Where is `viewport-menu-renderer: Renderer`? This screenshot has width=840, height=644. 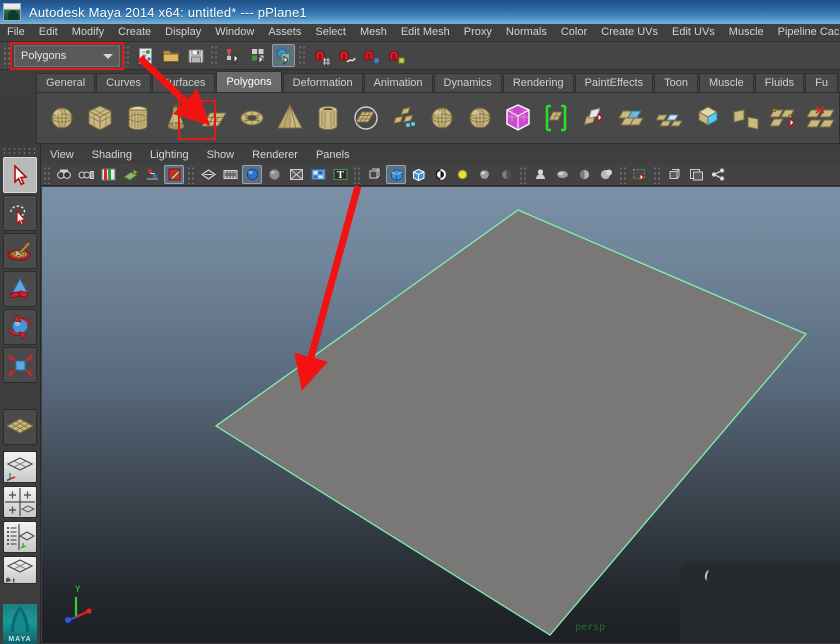
viewport-menu-renderer: Renderer is located at coordinates (275, 155).